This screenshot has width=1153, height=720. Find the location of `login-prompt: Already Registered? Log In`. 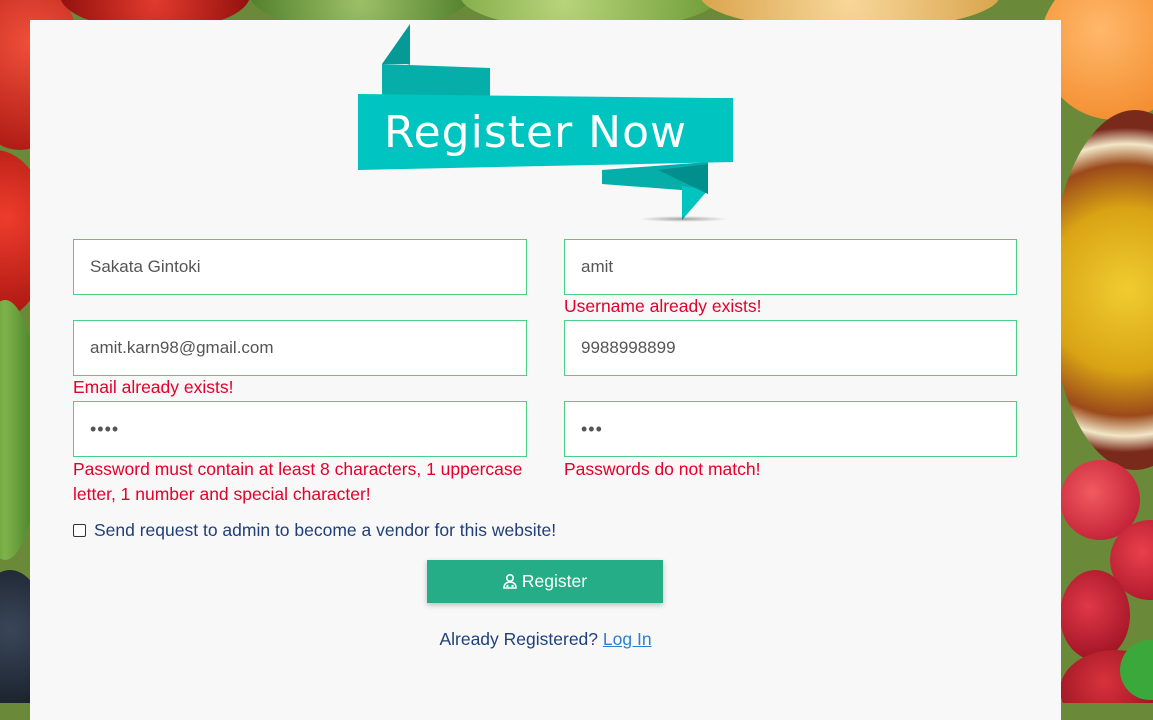

login-prompt: Already Registered? Log In is located at coordinates (545, 639).